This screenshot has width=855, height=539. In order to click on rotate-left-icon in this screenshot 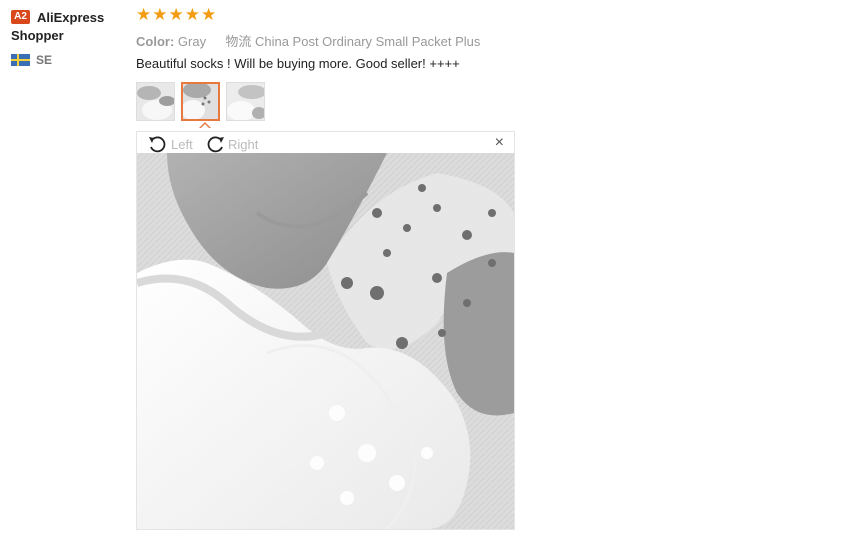, I will do `click(157, 144)`.